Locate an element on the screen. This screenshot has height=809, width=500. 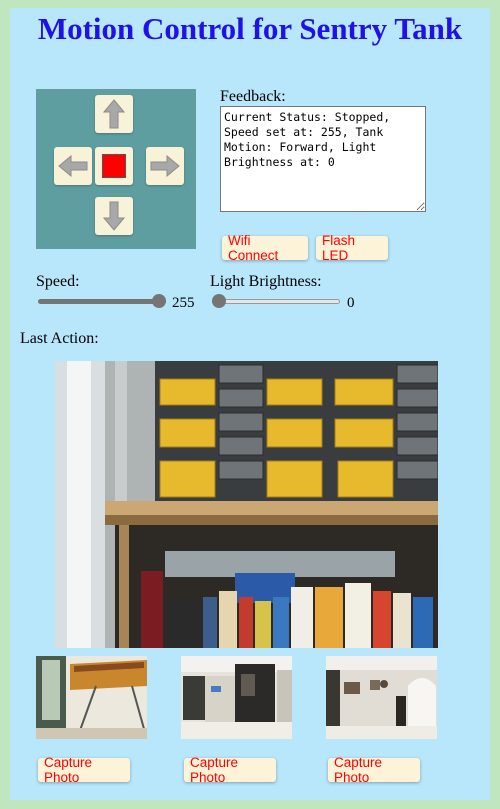
direction-pad is located at coordinates (116, 169).